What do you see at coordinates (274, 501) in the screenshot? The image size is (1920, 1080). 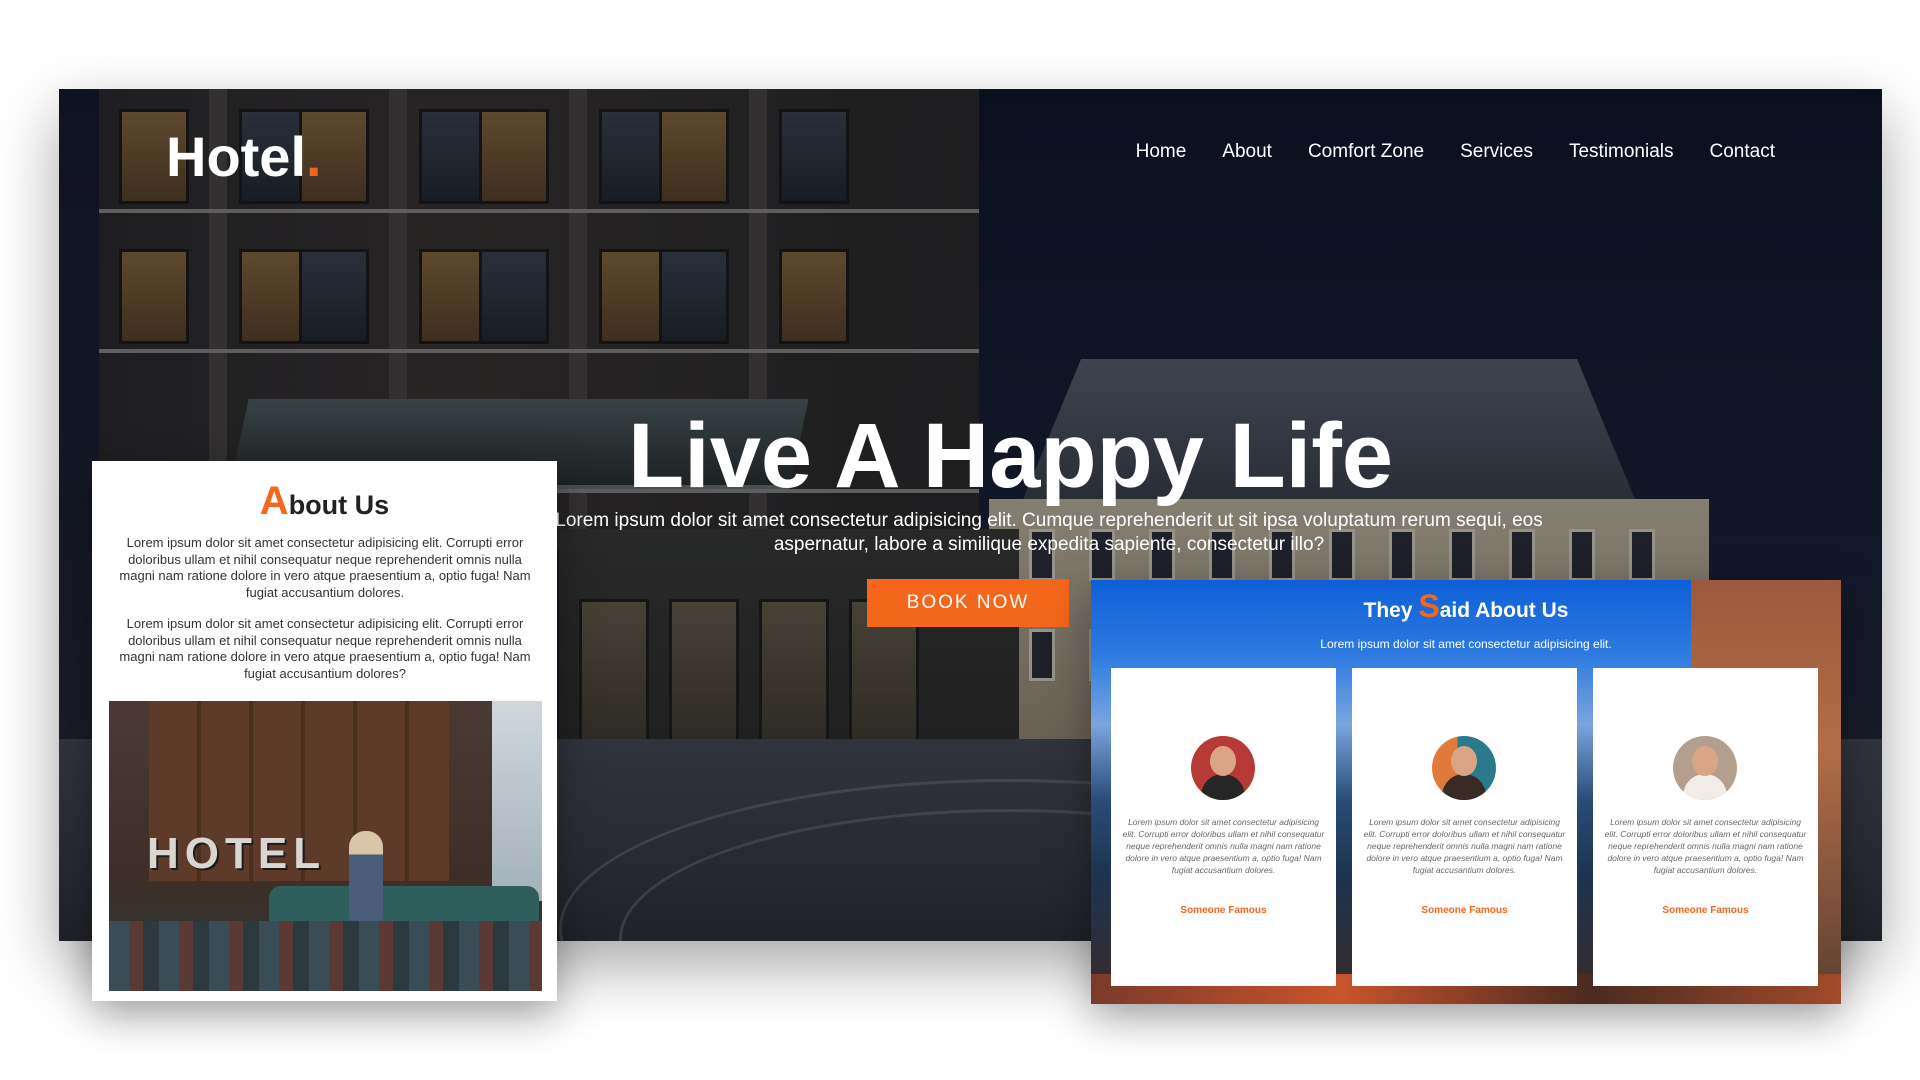 I see `about-title-initial: A` at bounding box center [274, 501].